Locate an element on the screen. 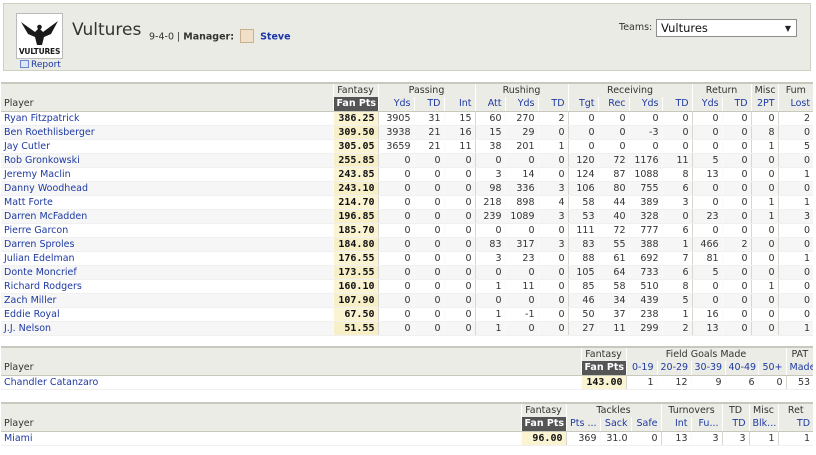 The height and width of the screenshot is (455, 816). player-name-link: Miami is located at coordinates (261, 438).